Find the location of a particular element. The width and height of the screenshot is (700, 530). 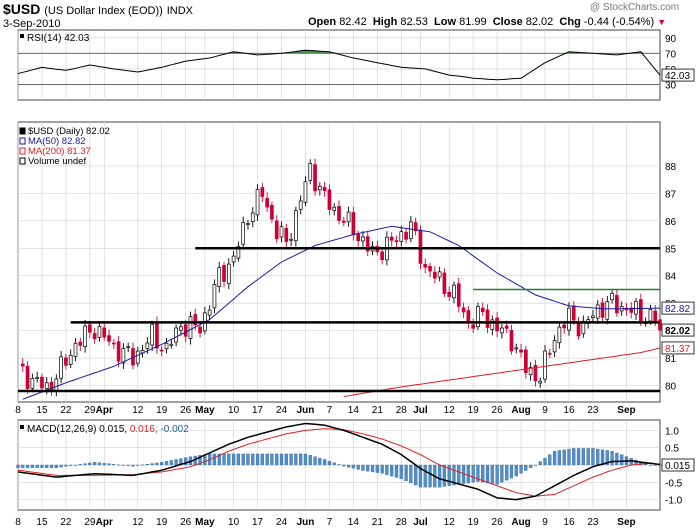

price-x-tick-label: 16 is located at coordinates (569, 410).